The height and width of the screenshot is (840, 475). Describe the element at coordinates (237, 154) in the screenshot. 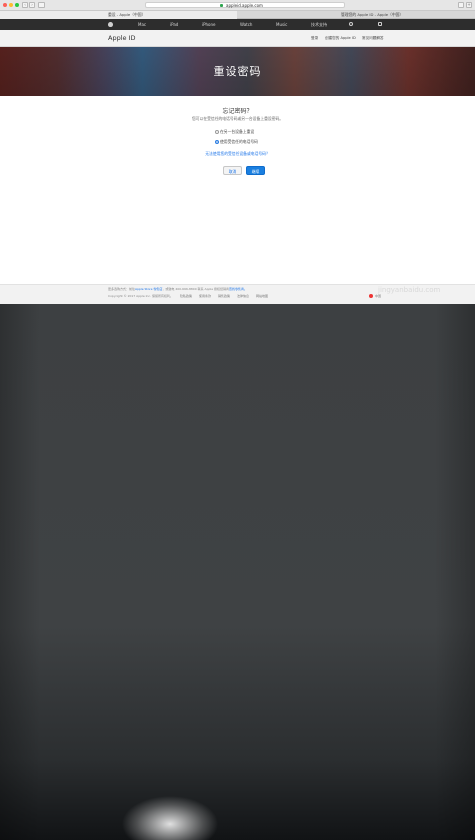

I see `cannot-use-device-link: 无法使用您的受信任设备或电话号码？` at that location.